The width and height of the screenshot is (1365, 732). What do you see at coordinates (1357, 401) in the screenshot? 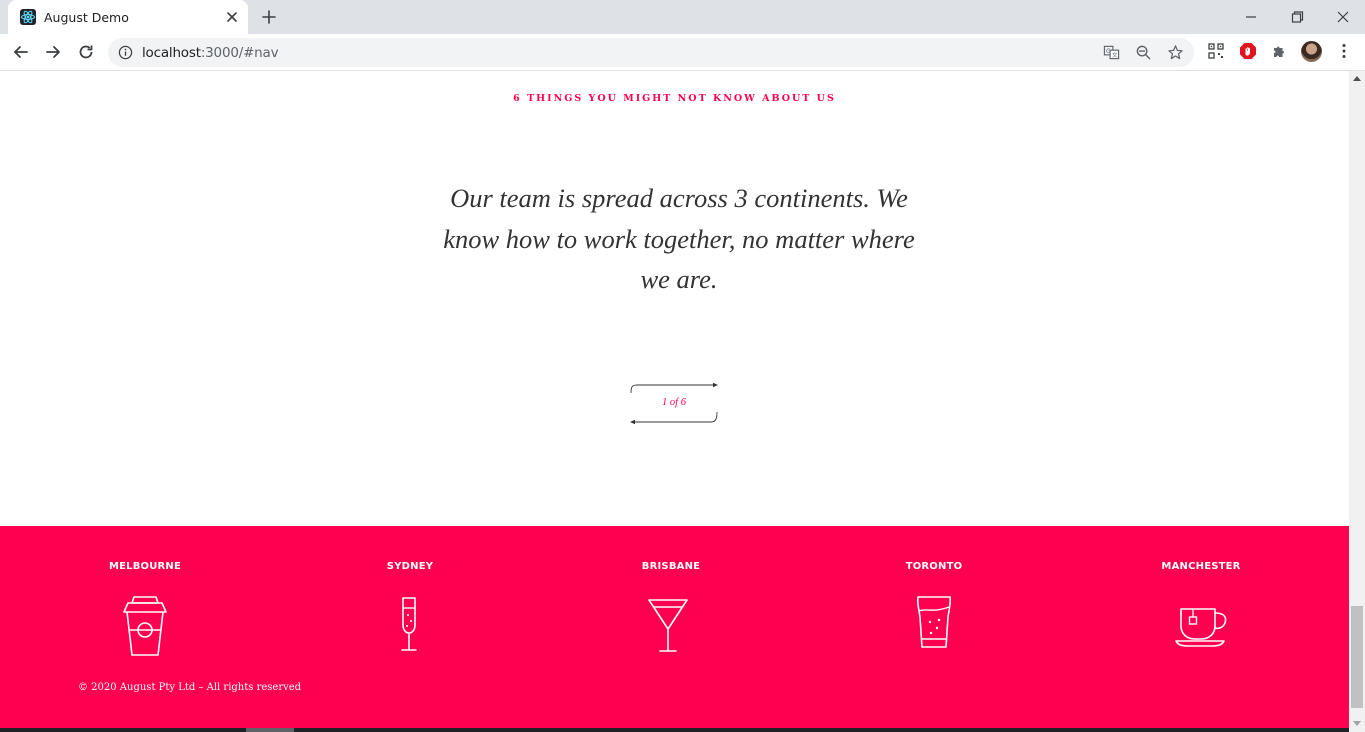
I see `page-scrollbar` at bounding box center [1357, 401].